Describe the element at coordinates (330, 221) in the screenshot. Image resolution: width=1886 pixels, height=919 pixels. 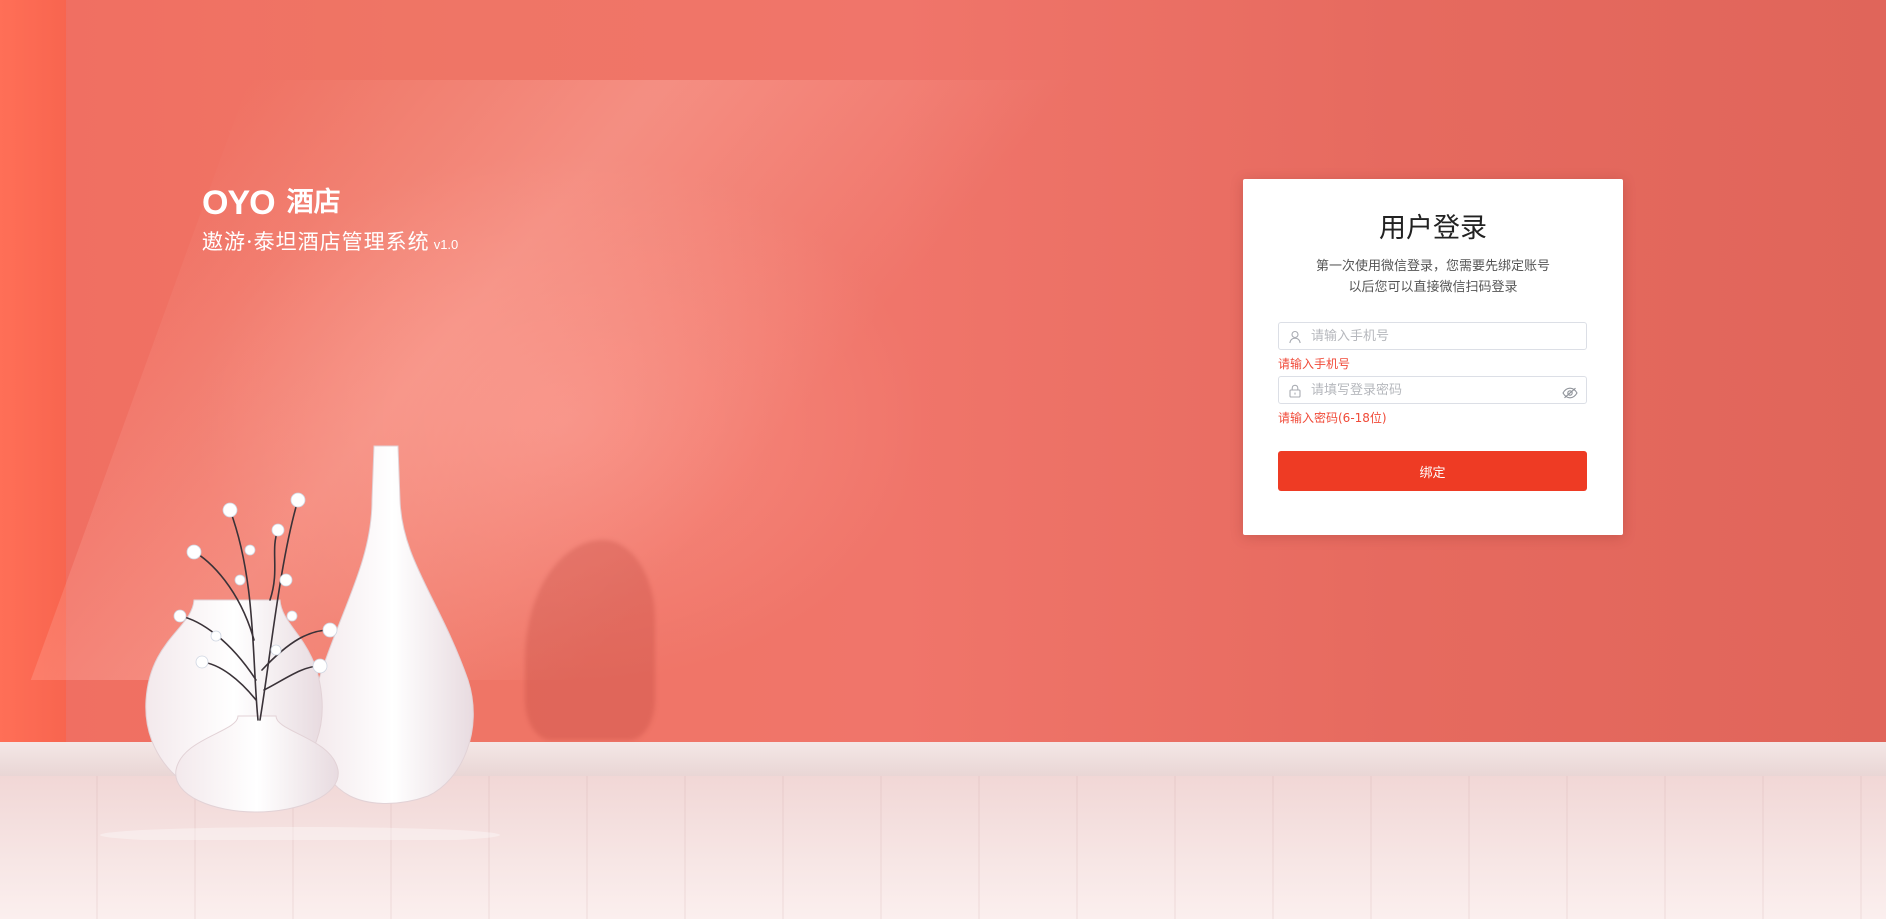
I see `brand-header: OYO 酒店 遨游·泰坦酒店管理系统 v1.0` at that location.